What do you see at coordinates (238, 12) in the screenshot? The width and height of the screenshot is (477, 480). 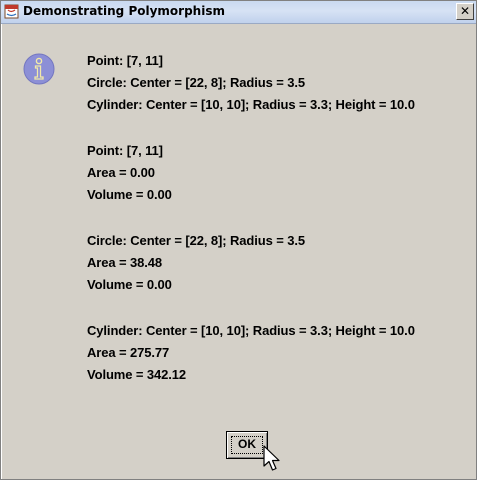 I see `title-bar: Demonstrating Polymorphism ✕` at bounding box center [238, 12].